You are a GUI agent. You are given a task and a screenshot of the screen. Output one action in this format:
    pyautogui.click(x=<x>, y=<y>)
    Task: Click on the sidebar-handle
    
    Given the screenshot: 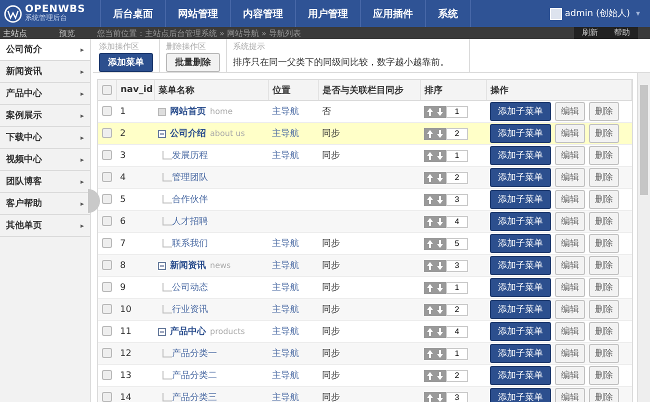 What is the action you would take?
    pyautogui.click(x=94, y=201)
    